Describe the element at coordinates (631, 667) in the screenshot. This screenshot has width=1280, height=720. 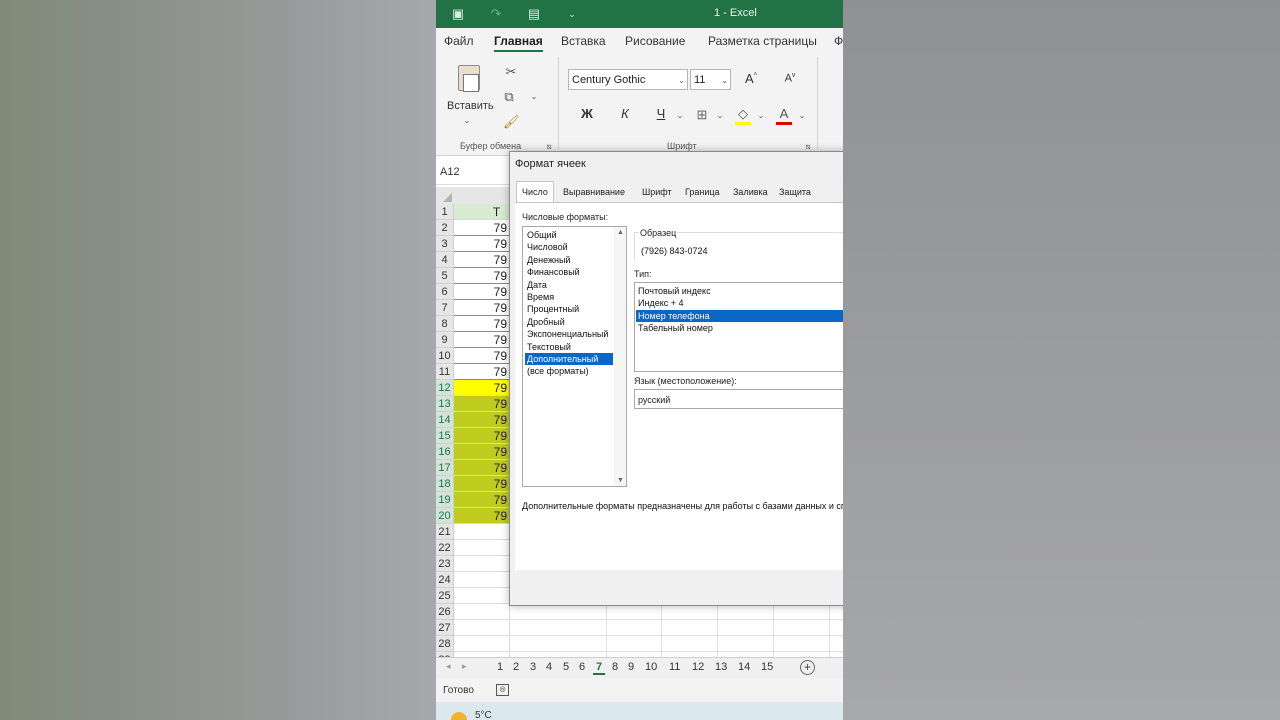
I see `sheet-tab: 9` at that location.